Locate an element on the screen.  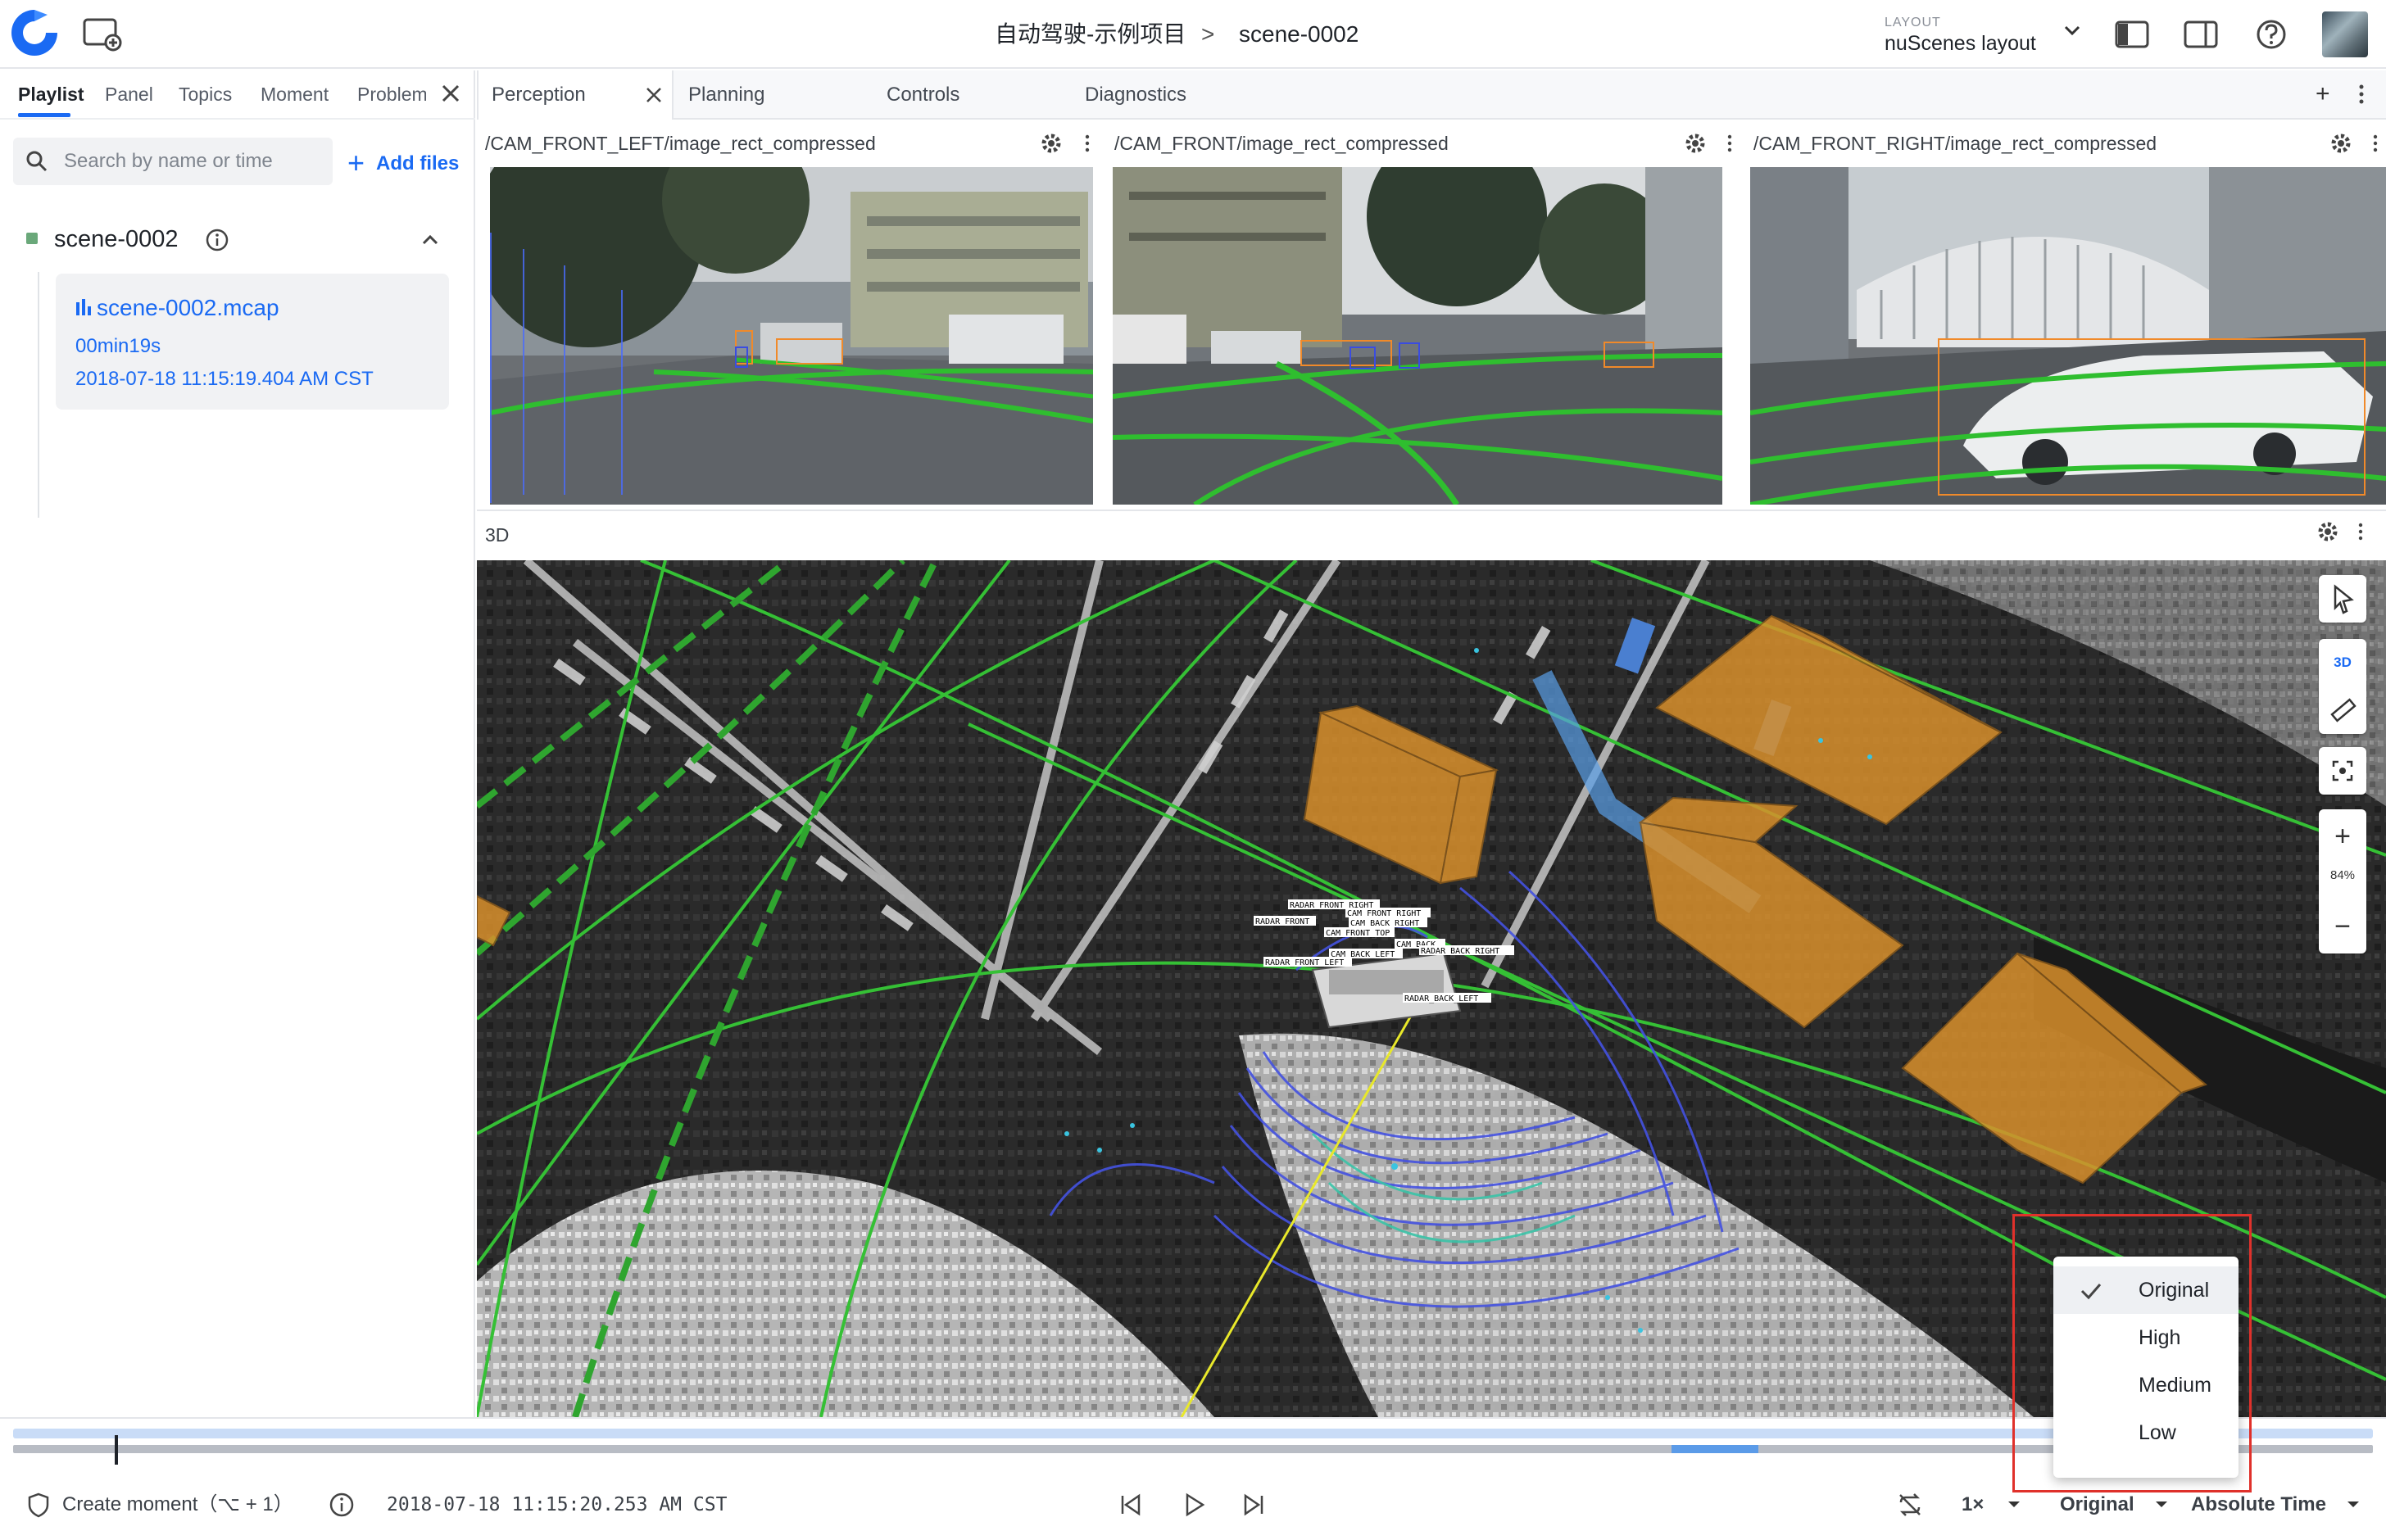
breadcrumb-scene: scene-0002 is located at coordinates (1299, 34).